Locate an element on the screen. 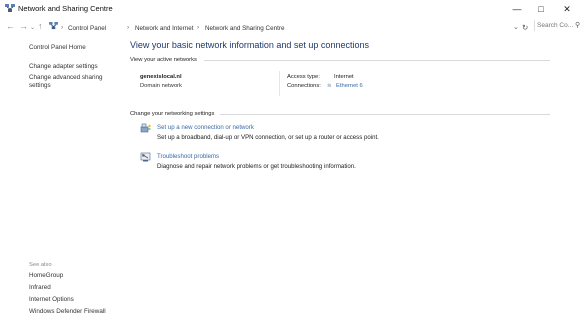  window-title: Network and Sharing Centre is located at coordinates (65, 8).